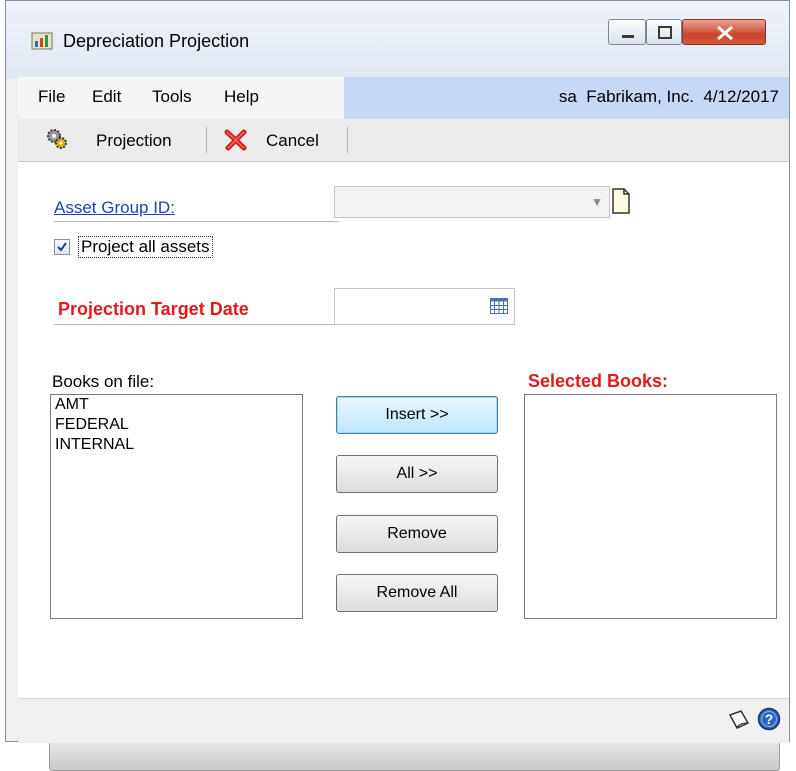 Image resolution: width=796 pixels, height=771 pixels. What do you see at coordinates (42, 41) in the screenshot?
I see `app-icon` at bounding box center [42, 41].